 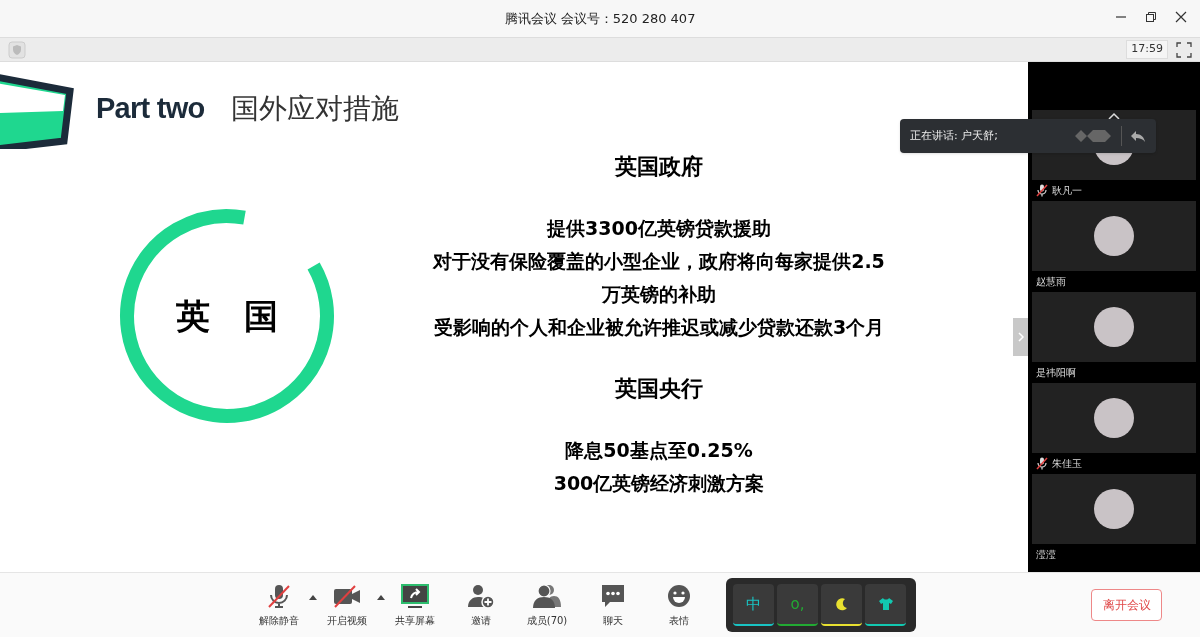 What do you see at coordinates (659, 483) in the screenshot?
I see `slide-text-line: 300亿英镑经济刺激方案` at bounding box center [659, 483].